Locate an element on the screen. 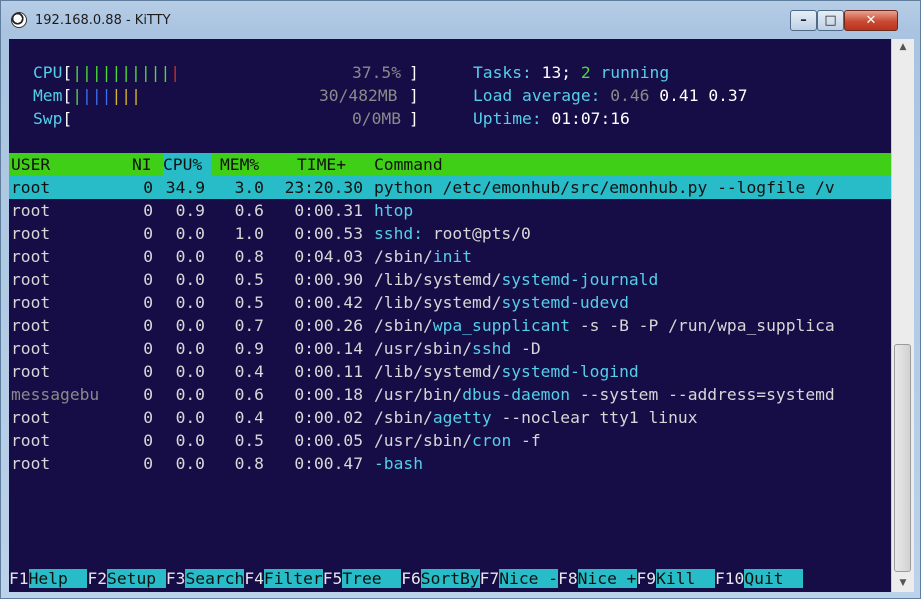 This screenshot has height=599, width=921. col-mem: MEM% is located at coordinates (239, 164).